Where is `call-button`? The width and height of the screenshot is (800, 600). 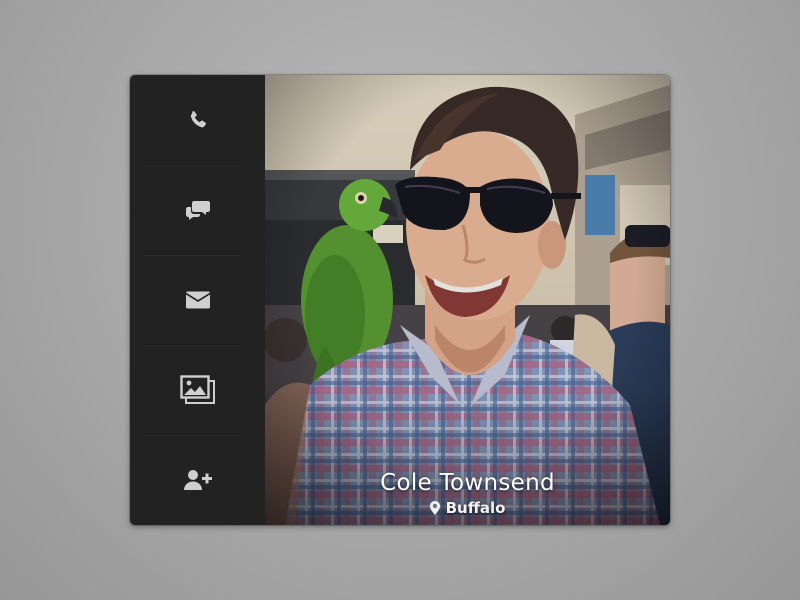 call-button is located at coordinates (197, 120).